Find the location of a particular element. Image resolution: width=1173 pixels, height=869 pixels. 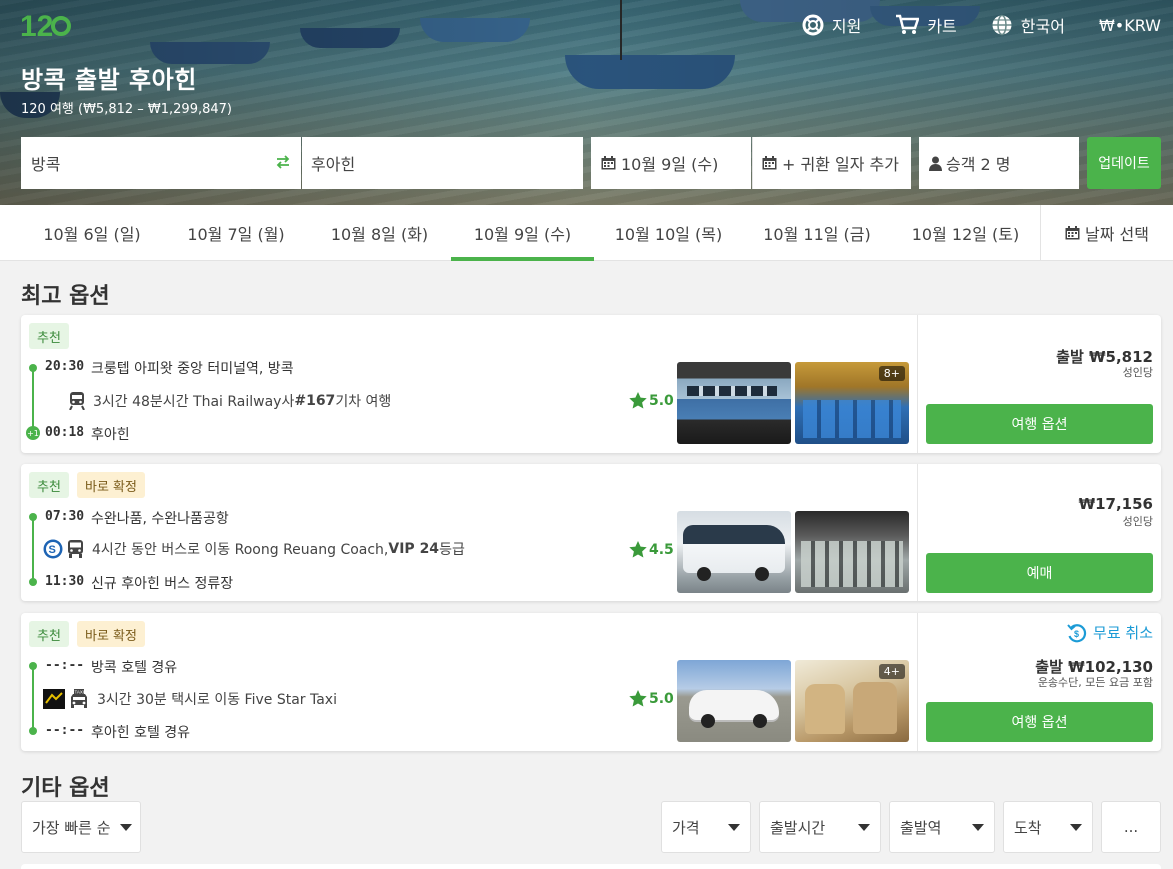

date-tab: 10월 10일 (목) is located at coordinates (668, 233).